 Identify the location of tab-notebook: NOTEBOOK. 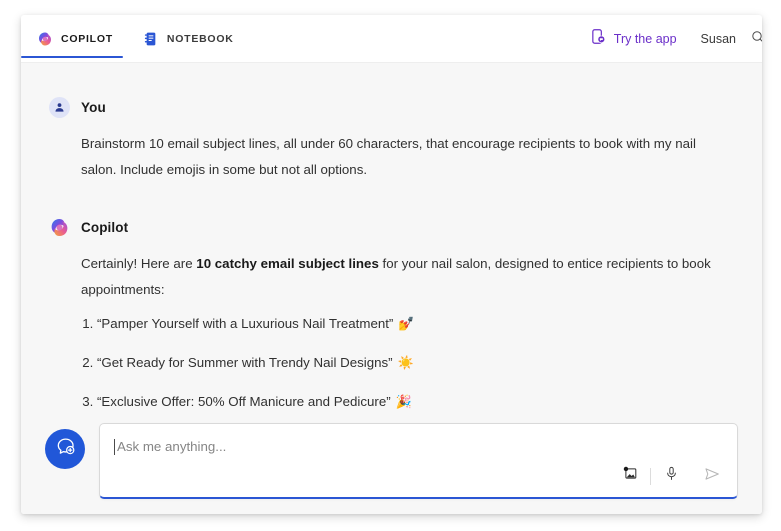
(187, 39).